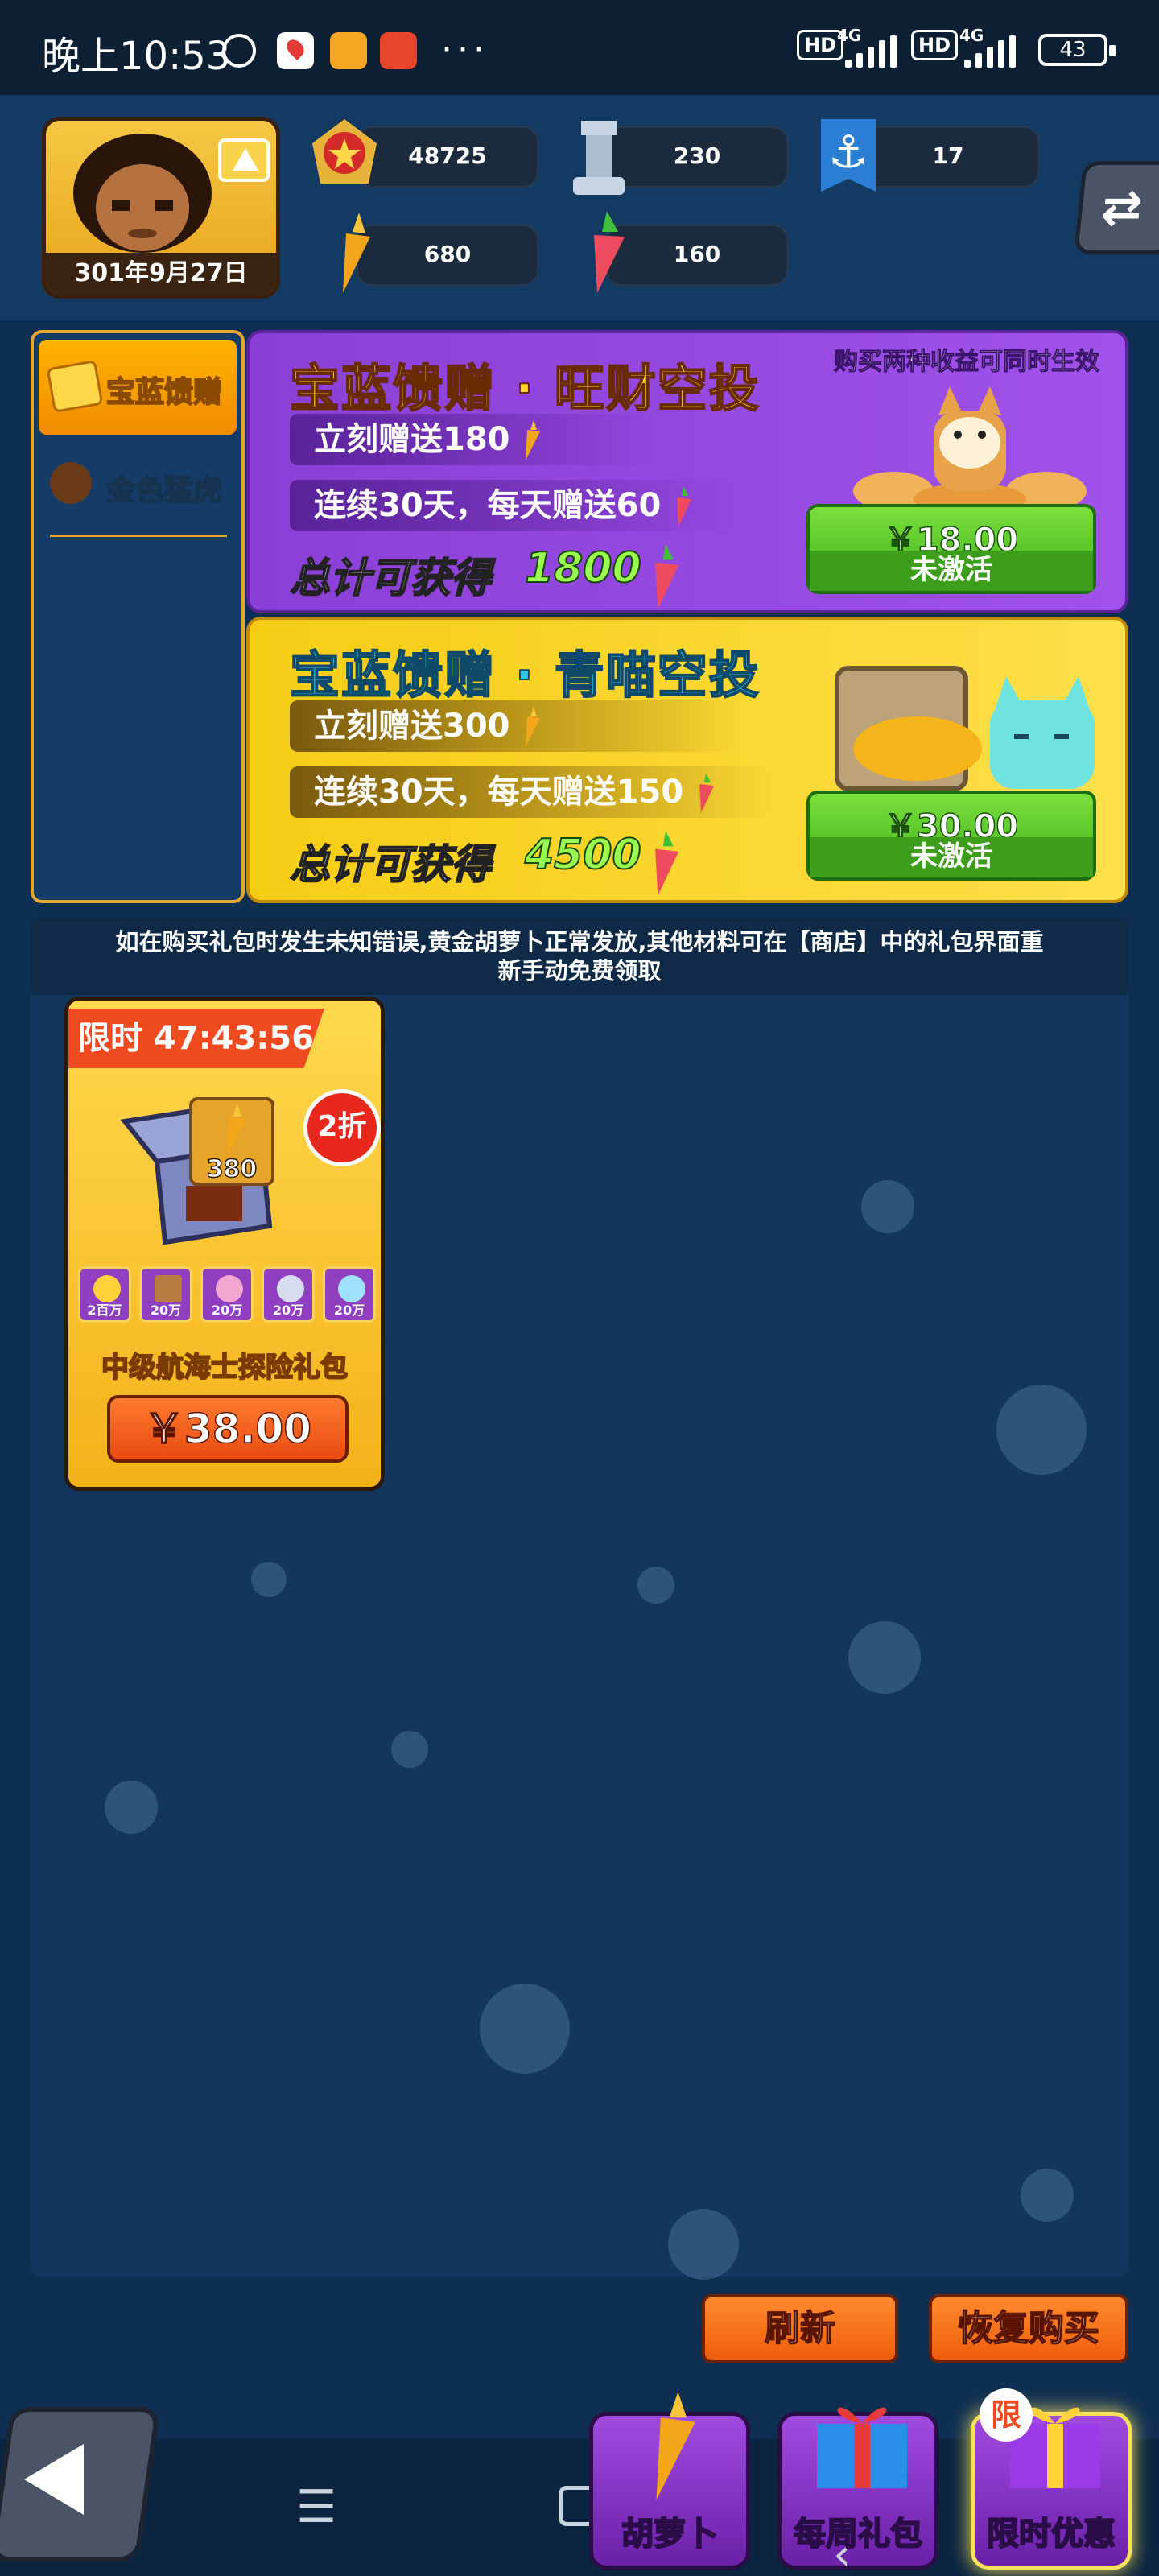  Describe the element at coordinates (475, 439) in the screenshot. I see `offer-line1: 立刻赠送180` at that location.